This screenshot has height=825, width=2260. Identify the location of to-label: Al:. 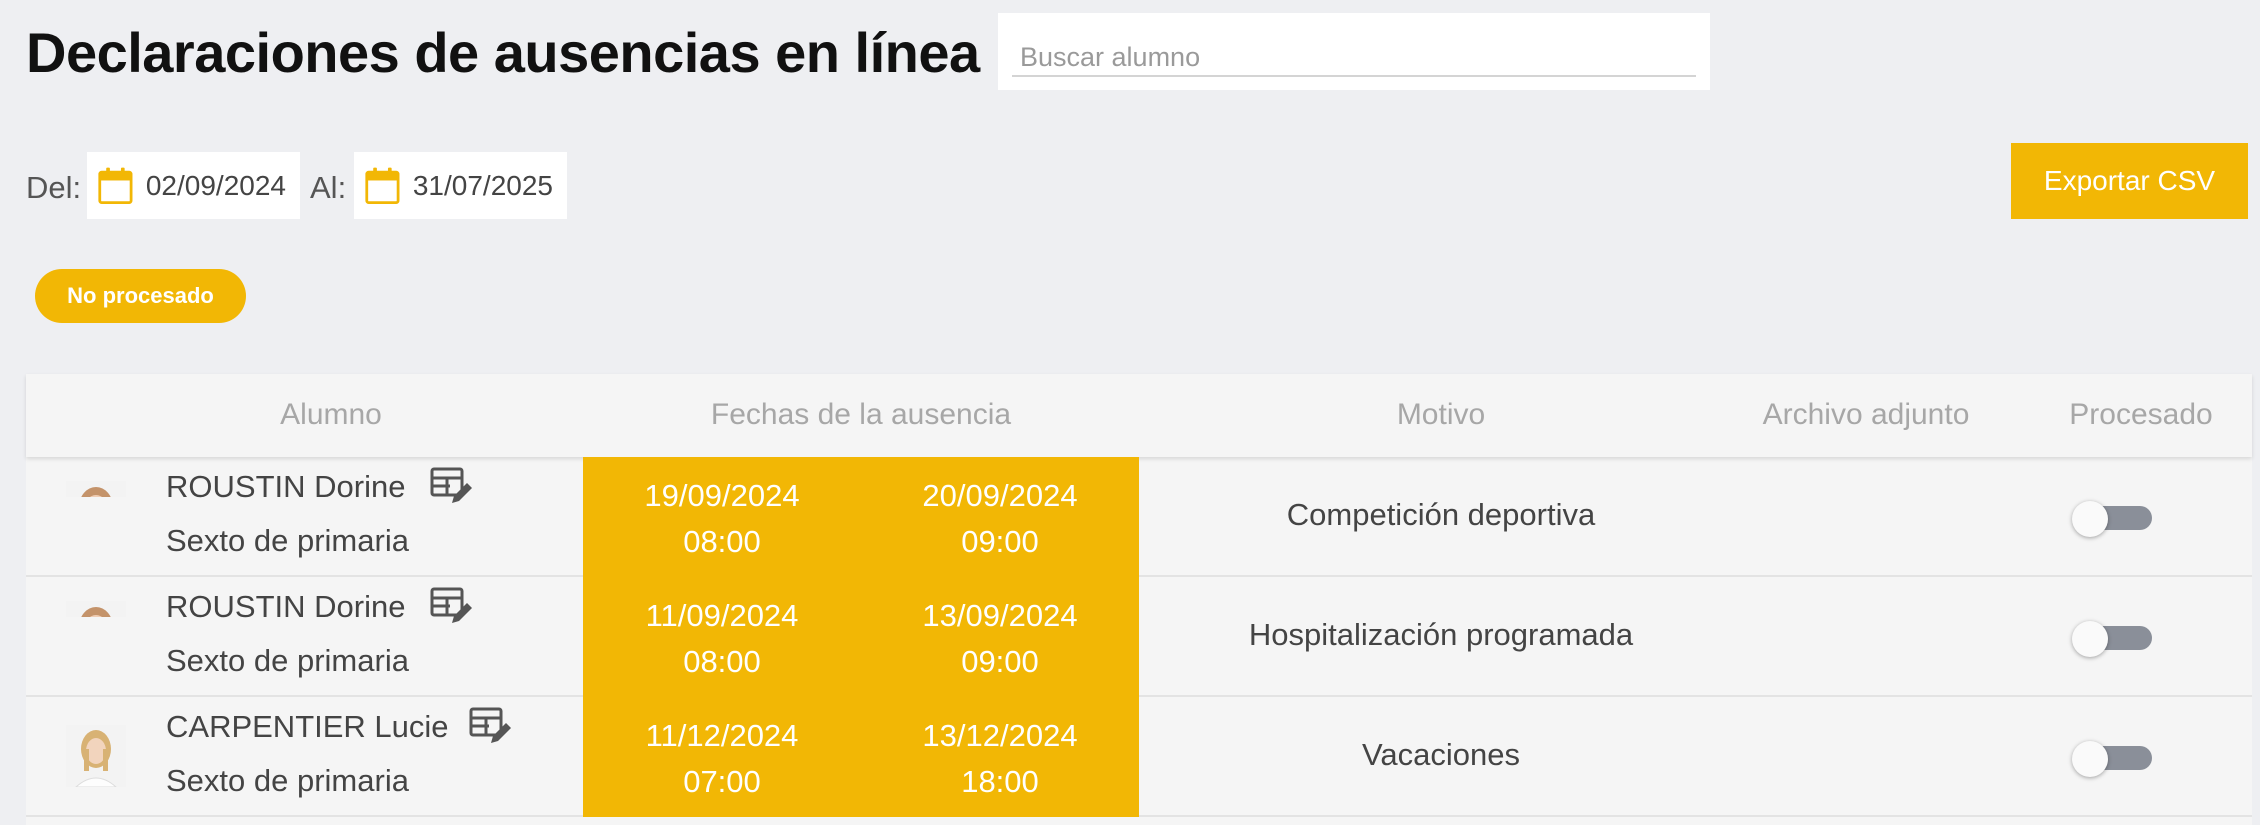
(328, 187).